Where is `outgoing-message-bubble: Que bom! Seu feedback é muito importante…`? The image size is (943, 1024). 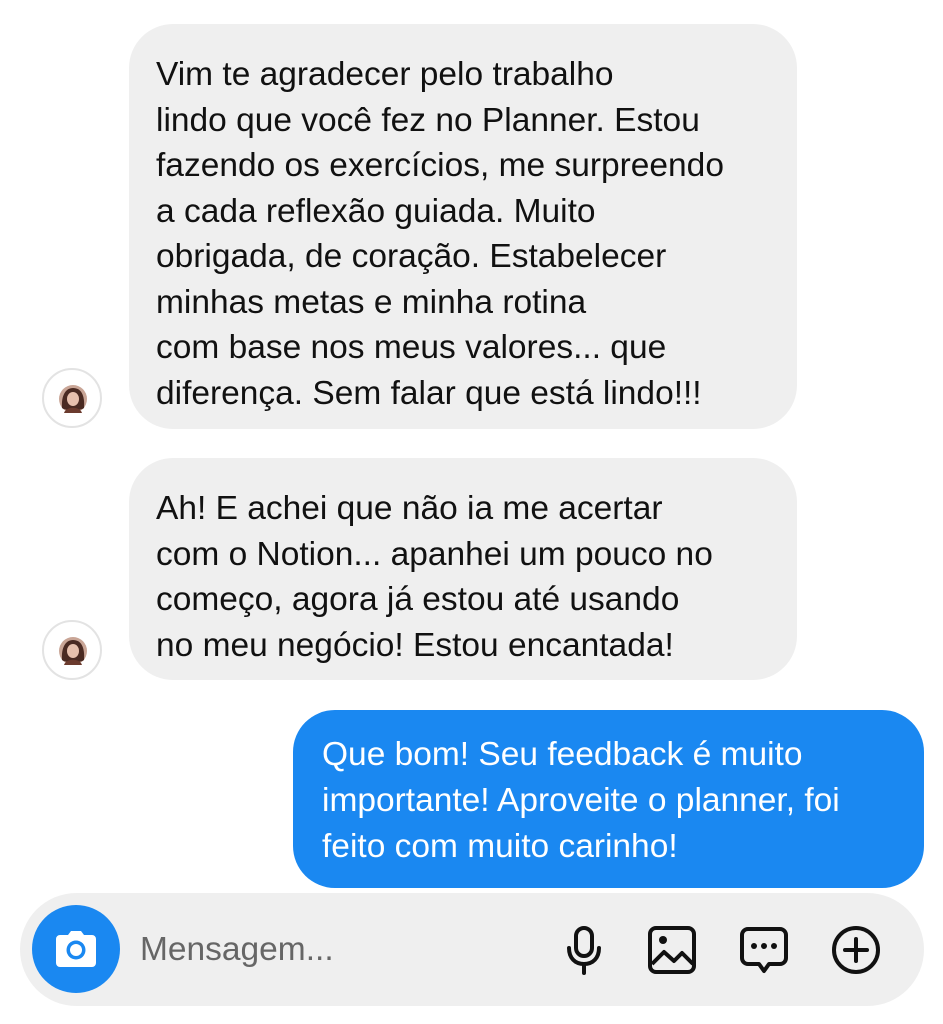 outgoing-message-bubble: Que bom! Seu feedback é muito importante… is located at coordinates (608, 799).